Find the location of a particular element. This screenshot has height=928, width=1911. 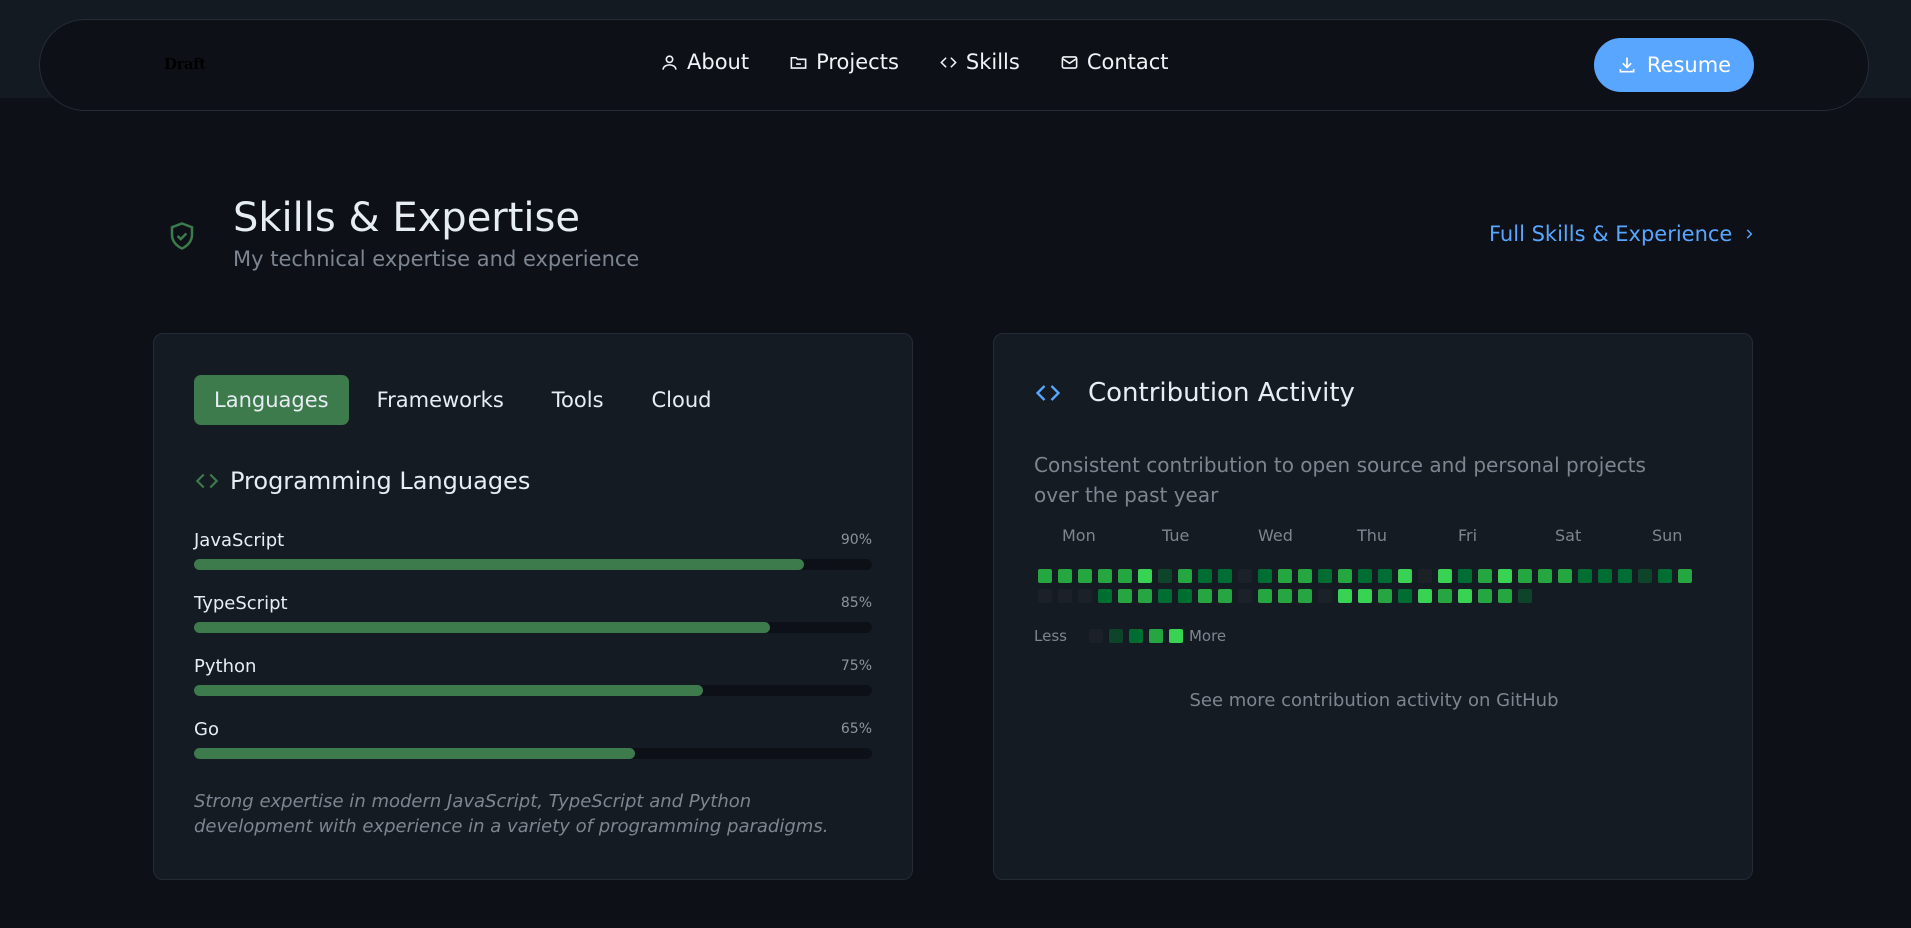

folder-icon is located at coordinates (798, 62).